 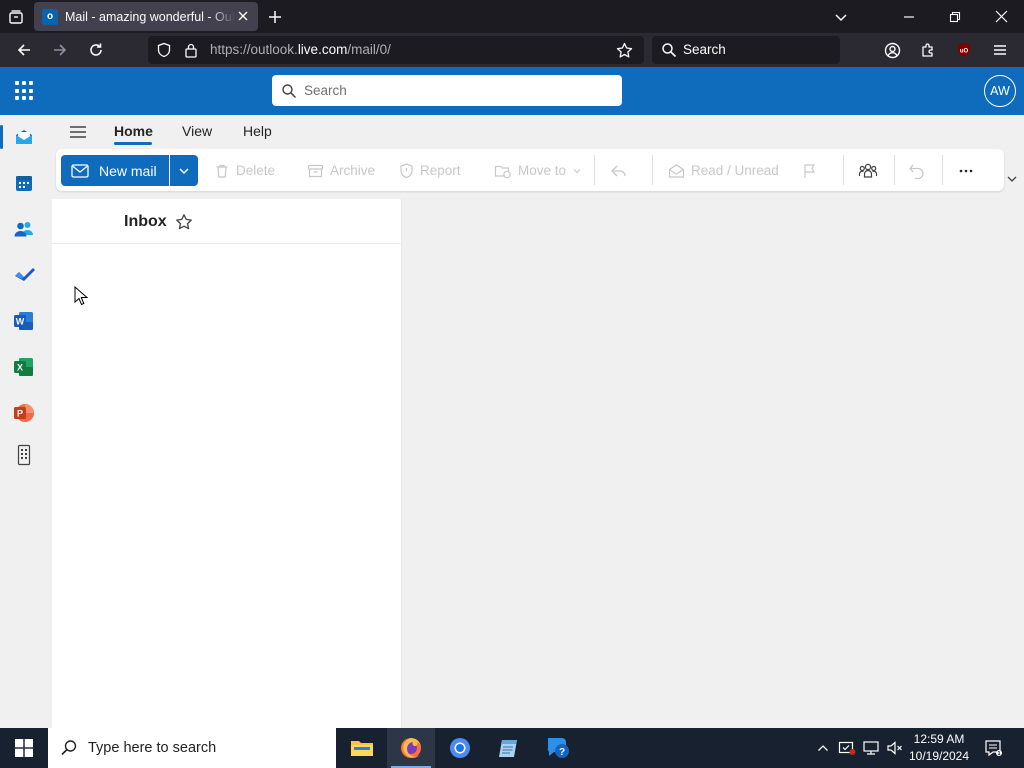 I want to click on new-mail-dropdown-button, so click(x=184, y=170).